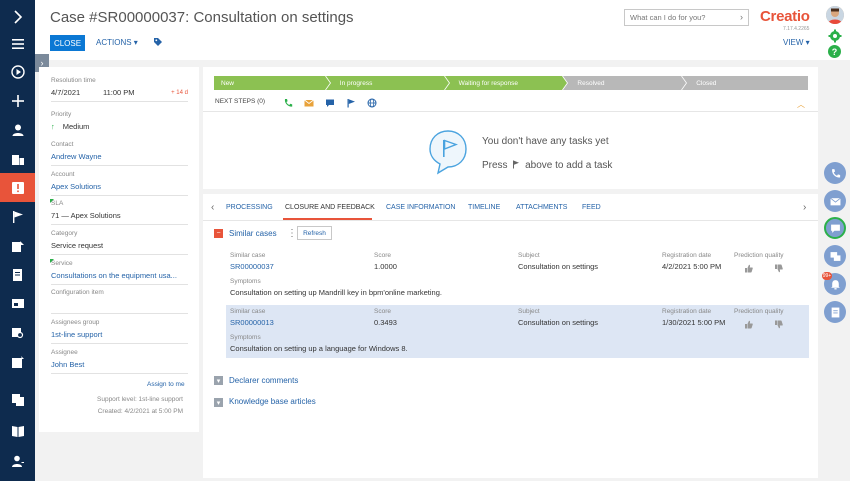 This screenshot has width=850, height=481. Describe the element at coordinates (759, 311) in the screenshot. I see `col-label: Prediction quality` at that location.